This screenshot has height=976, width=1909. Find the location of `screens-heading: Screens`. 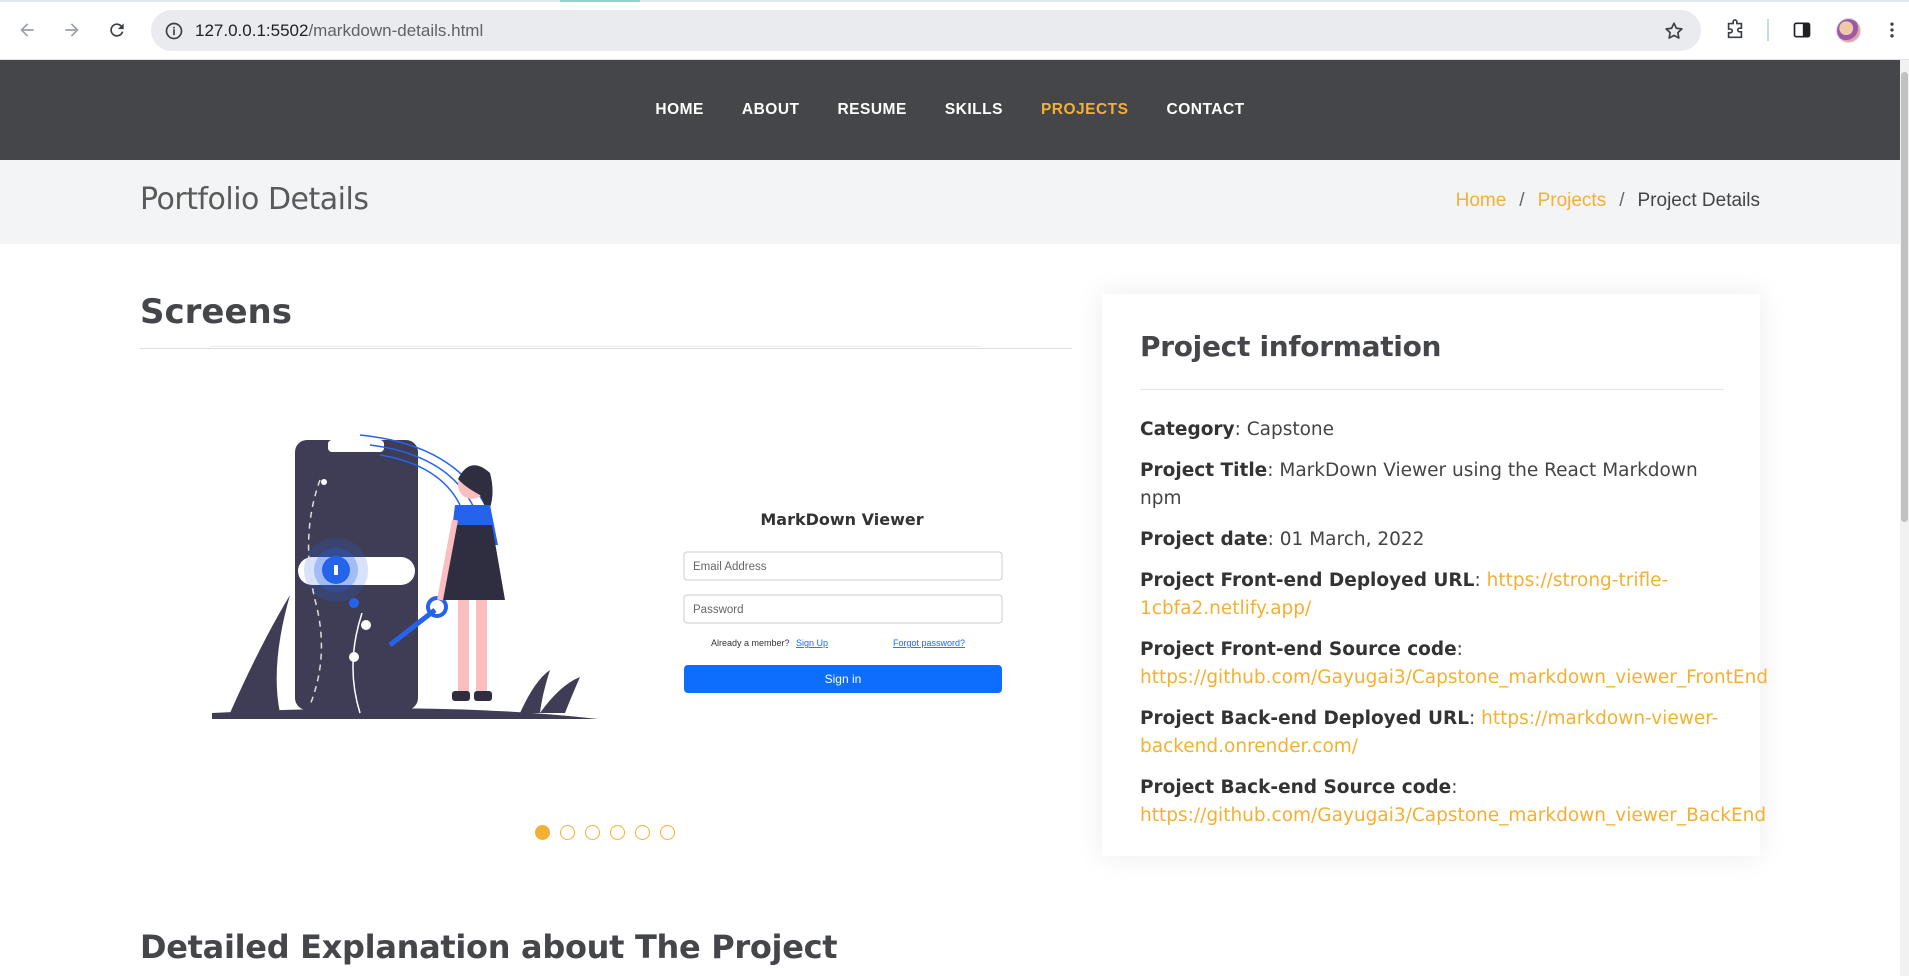

screens-heading: Screens is located at coordinates (216, 312).